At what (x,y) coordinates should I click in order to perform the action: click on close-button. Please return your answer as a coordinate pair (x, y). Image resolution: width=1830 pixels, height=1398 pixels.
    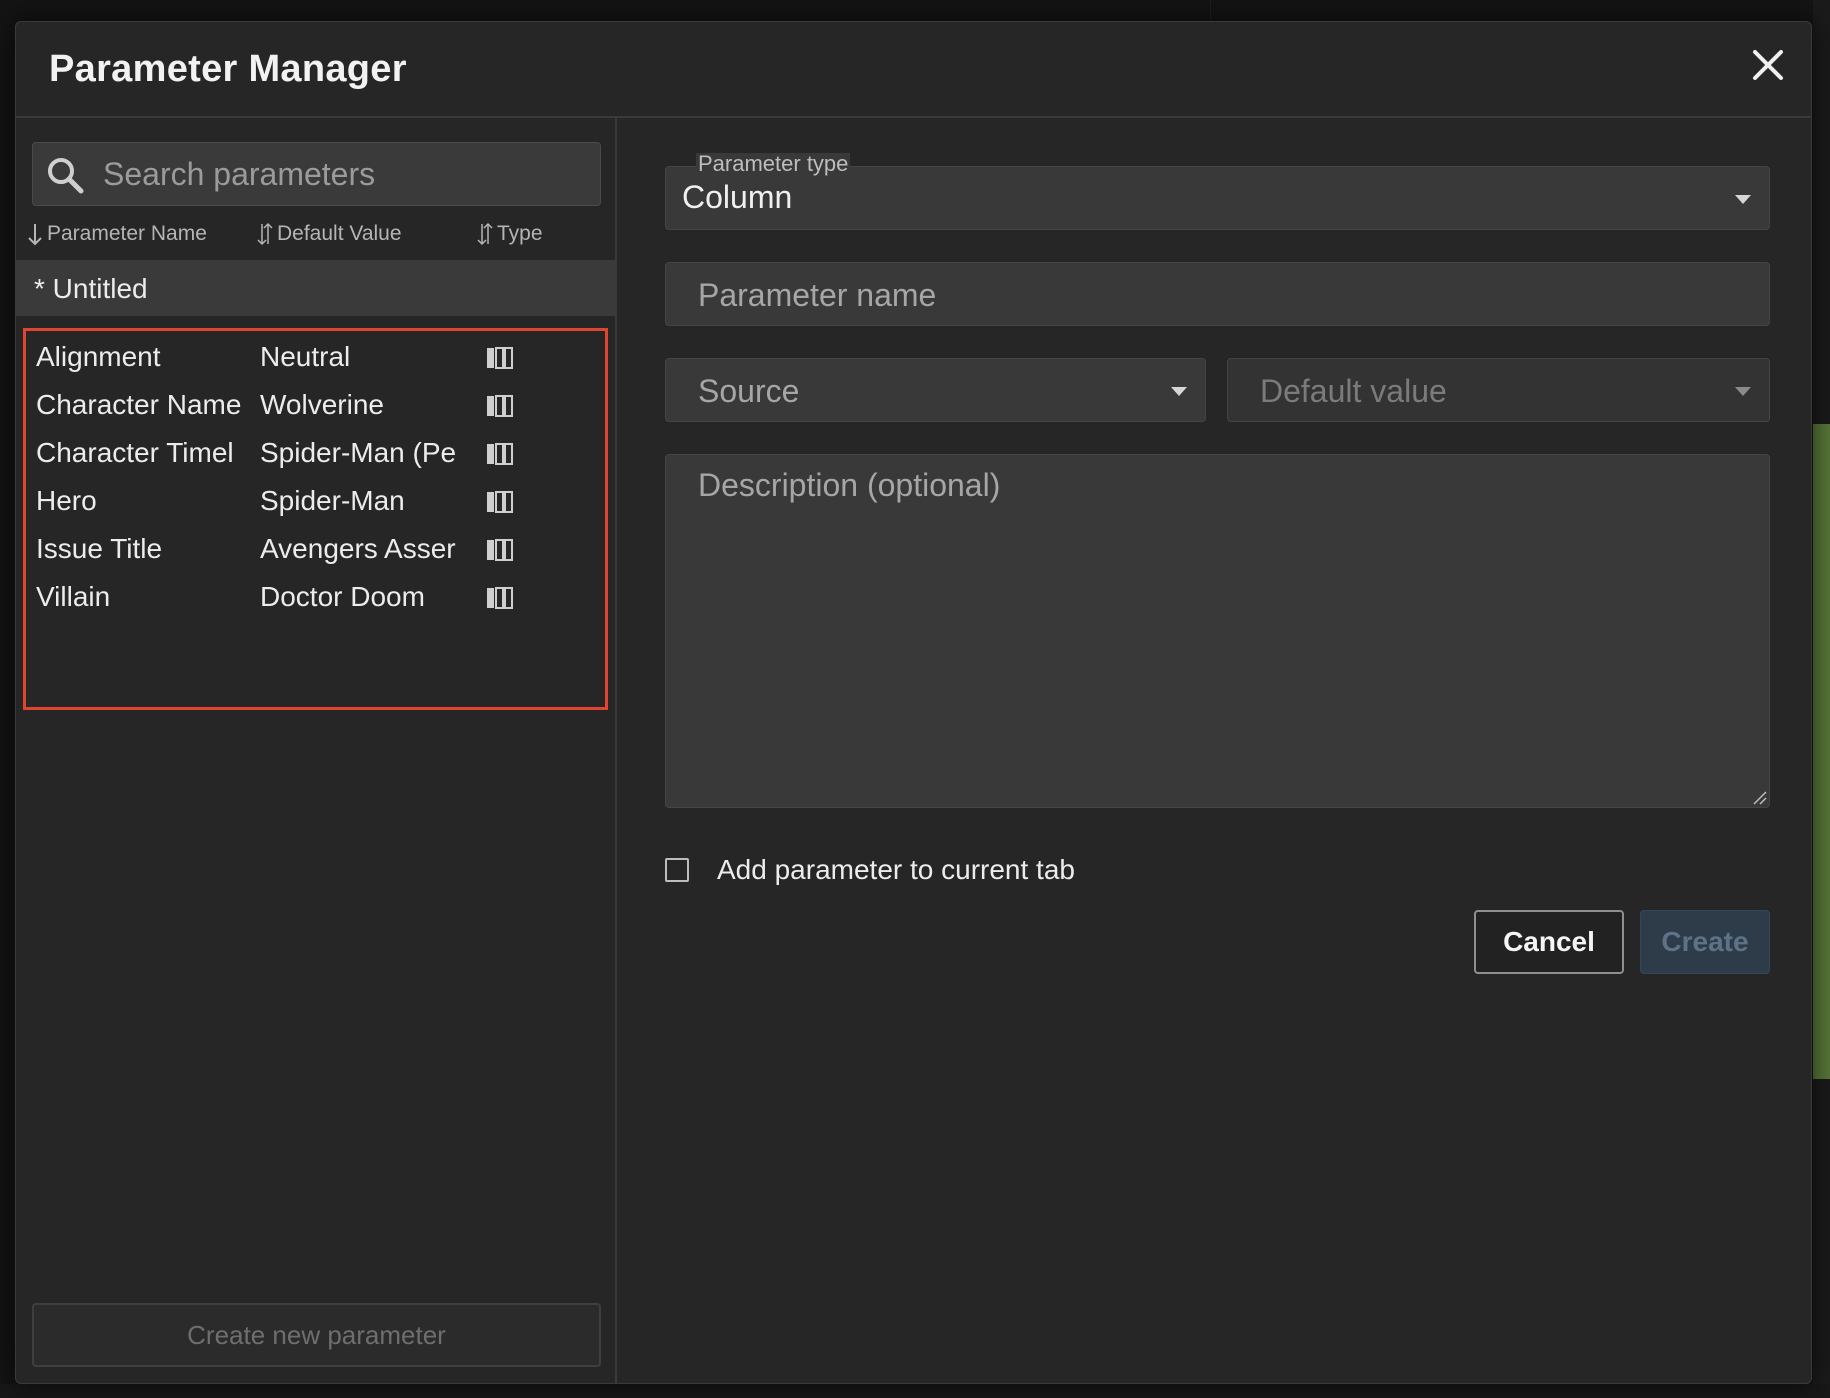
    Looking at the image, I should click on (1768, 65).